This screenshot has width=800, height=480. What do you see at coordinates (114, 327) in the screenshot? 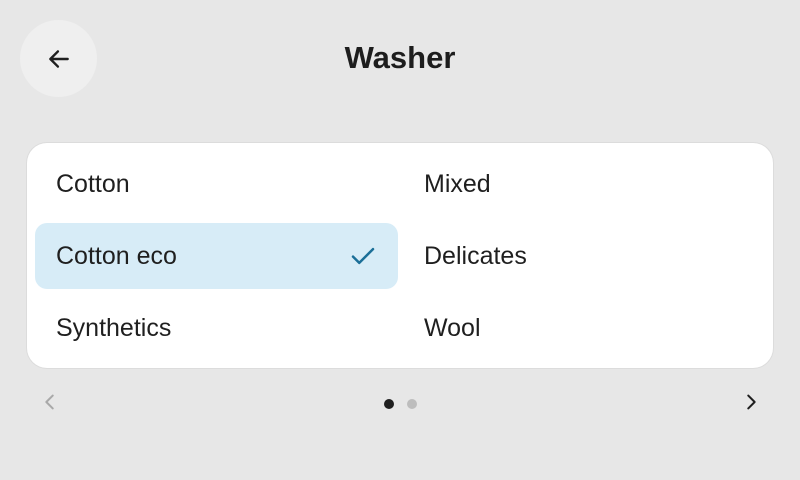
I see `program-label: Synthetics` at bounding box center [114, 327].